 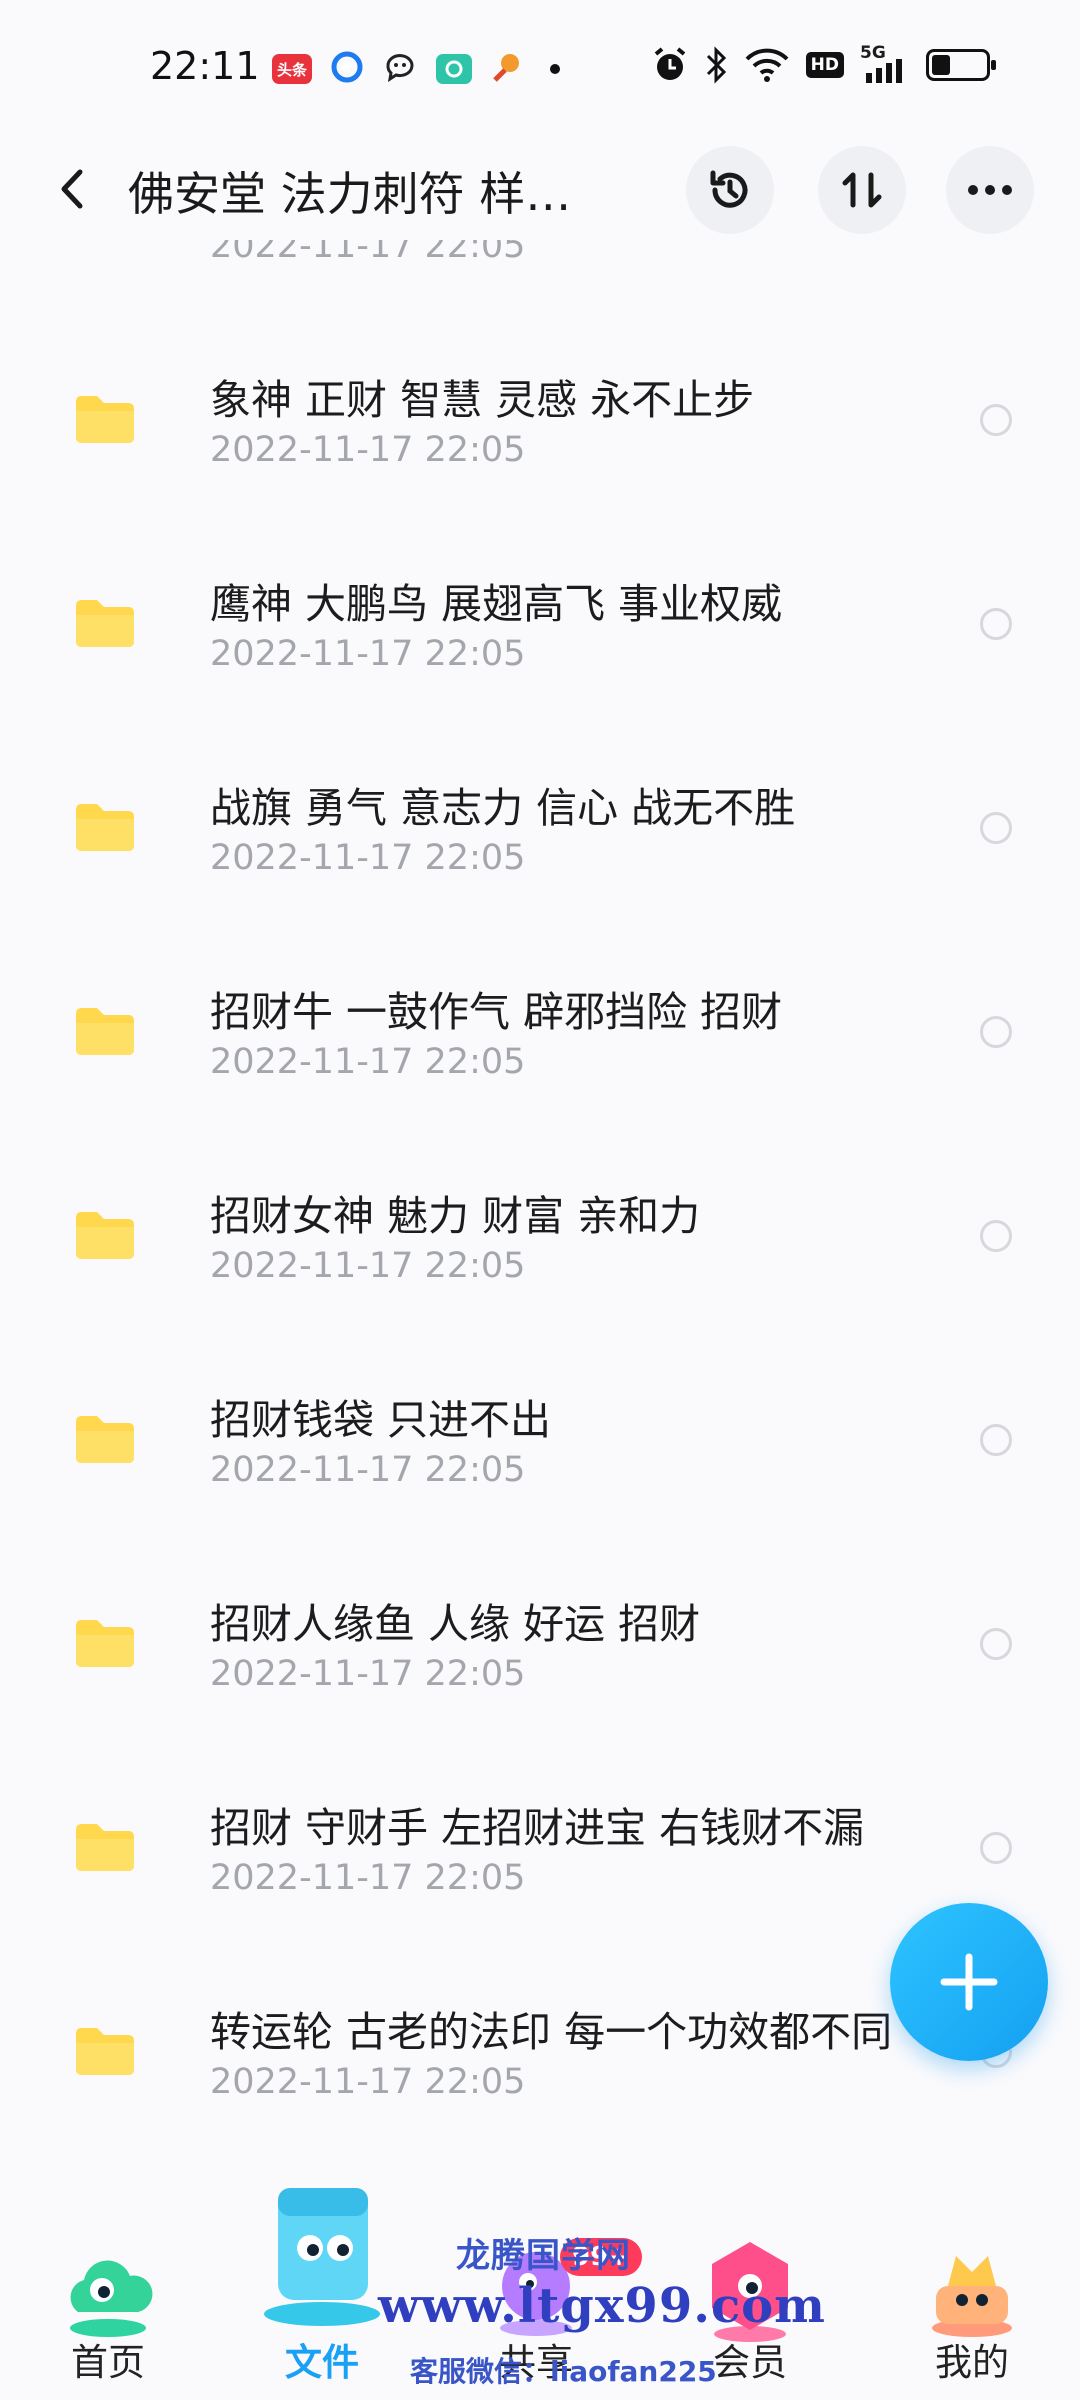 I want to click on notification-icons: 头条, so click(x=416, y=69).